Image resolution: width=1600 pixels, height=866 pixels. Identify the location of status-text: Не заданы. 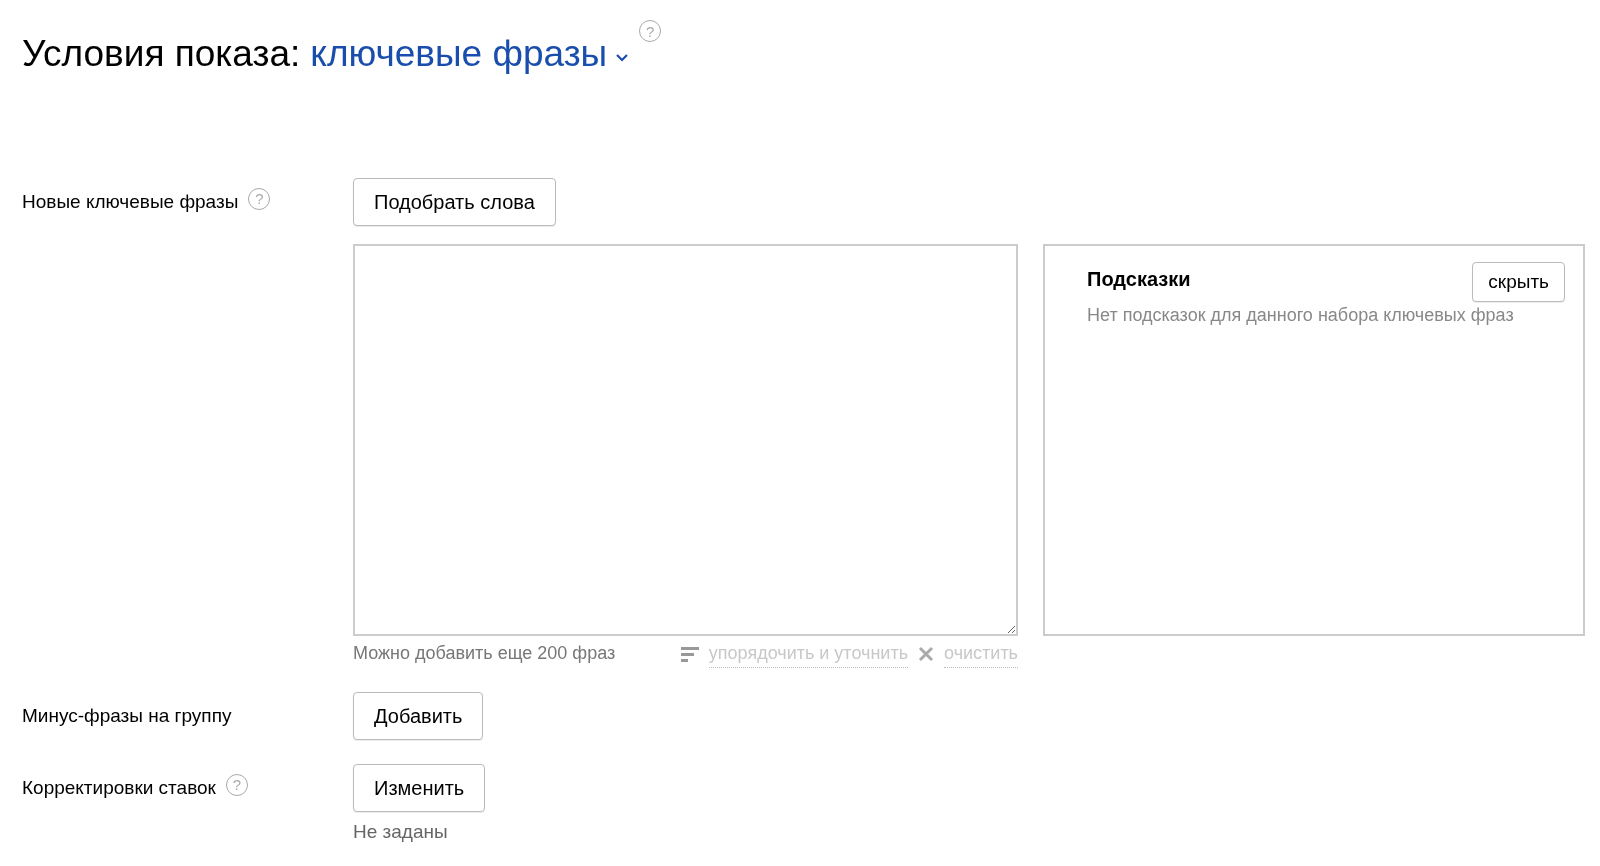
(401, 831).